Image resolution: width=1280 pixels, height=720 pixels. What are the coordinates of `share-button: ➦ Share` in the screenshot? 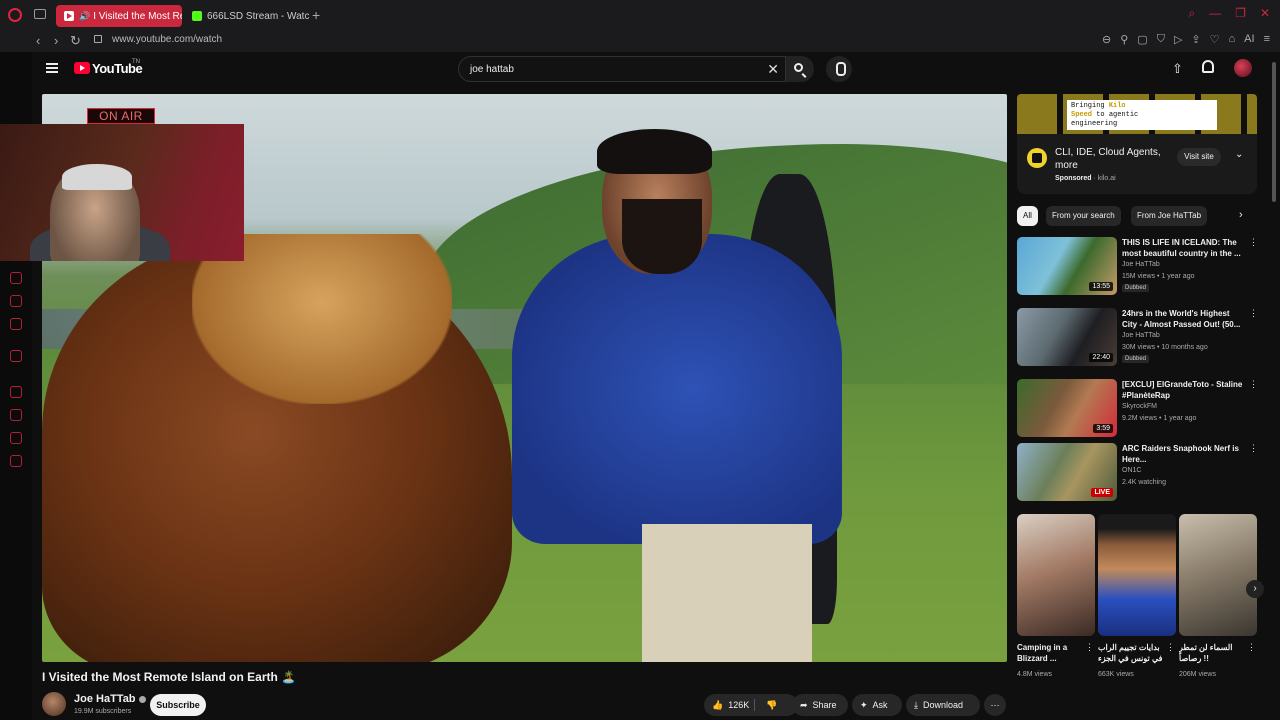 It's located at (820, 705).